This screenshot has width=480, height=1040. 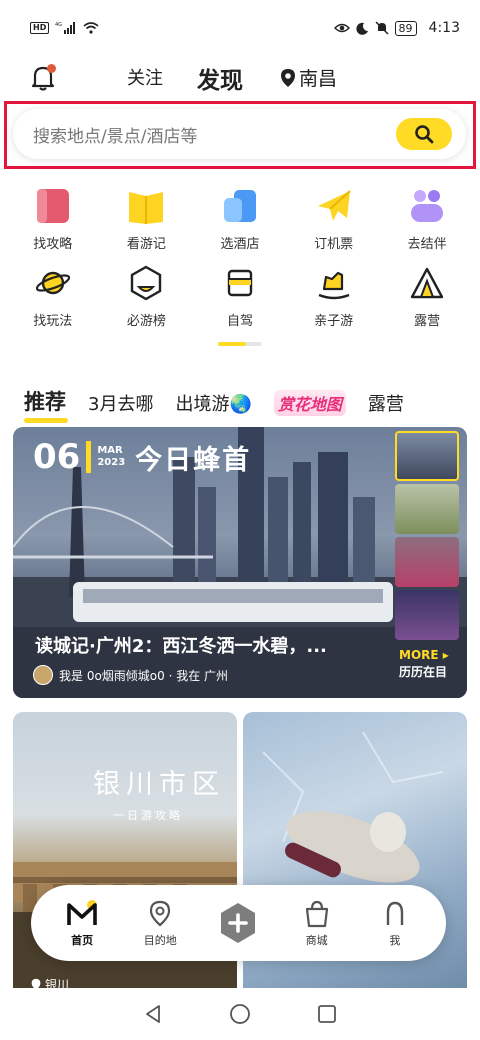 I want to click on tab-camping: 露营, so click(x=386, y=403).